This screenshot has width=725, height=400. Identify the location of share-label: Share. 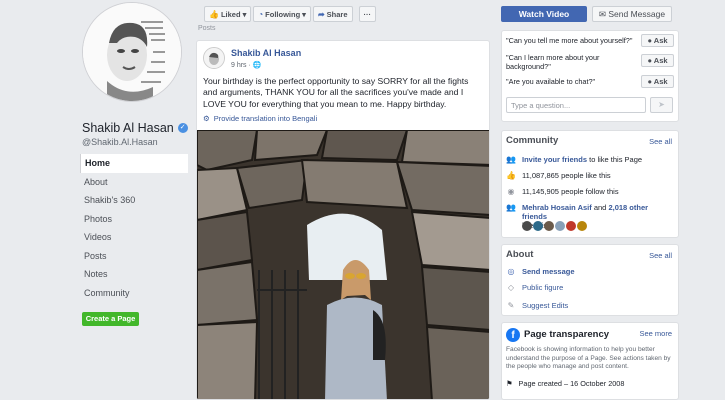
(337, 14).